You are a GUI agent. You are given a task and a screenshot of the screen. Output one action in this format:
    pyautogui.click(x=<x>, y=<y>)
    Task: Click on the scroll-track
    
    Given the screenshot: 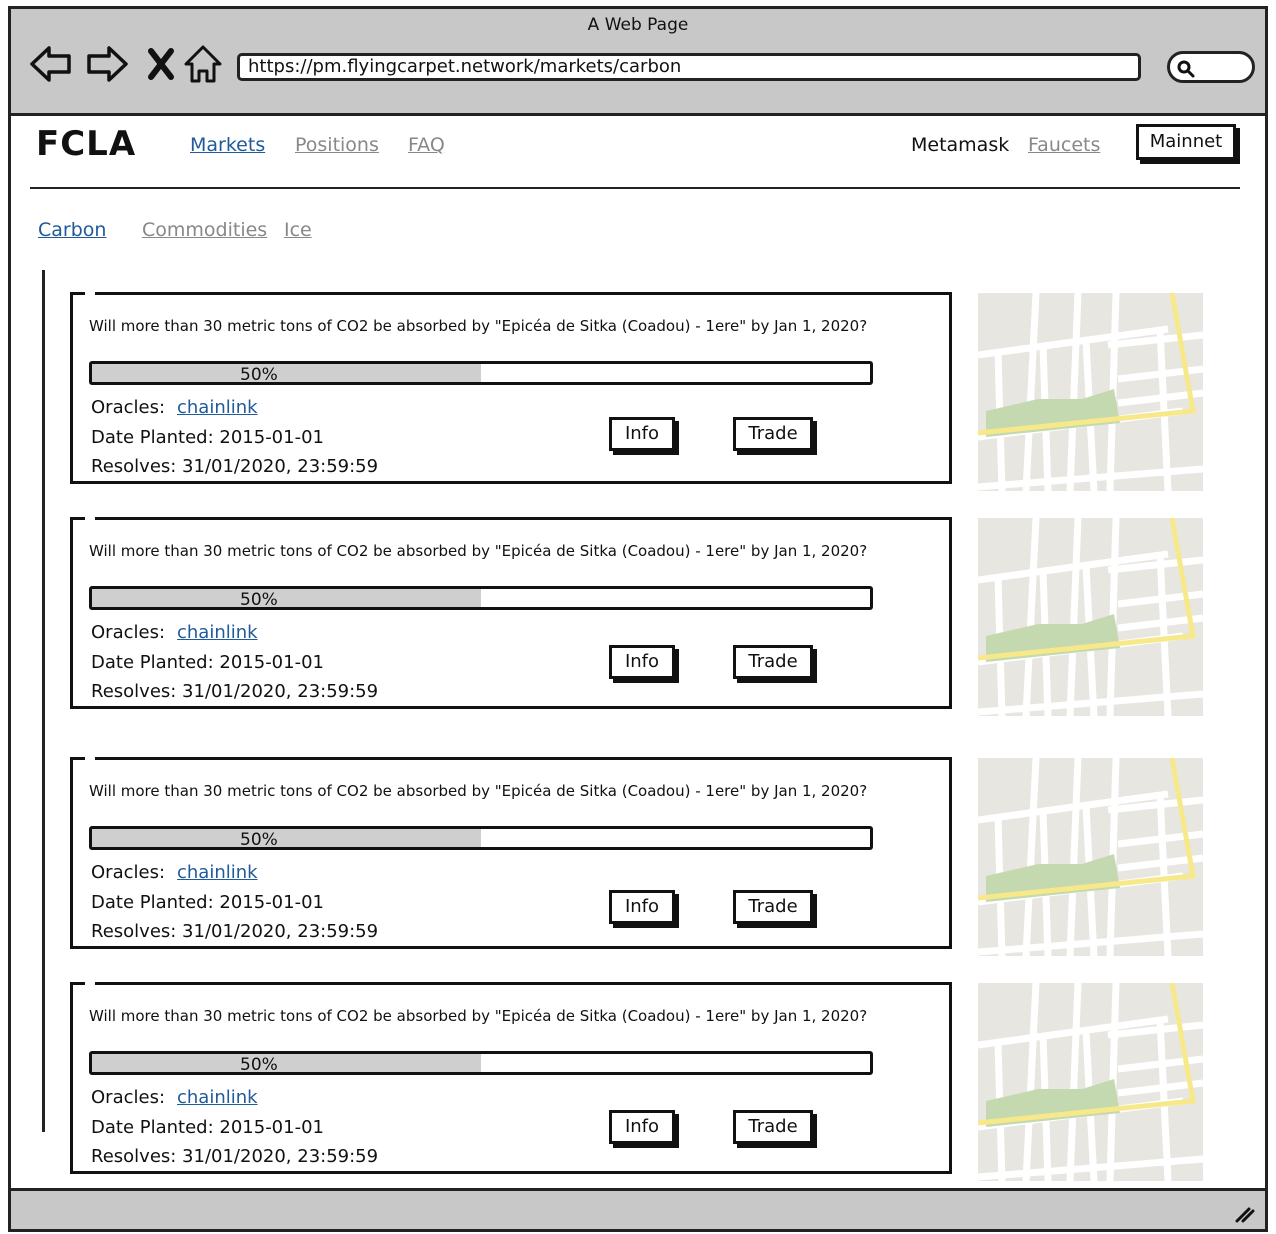 What is the action you would take?
    pyautogui.click(x=43, y=701)
    